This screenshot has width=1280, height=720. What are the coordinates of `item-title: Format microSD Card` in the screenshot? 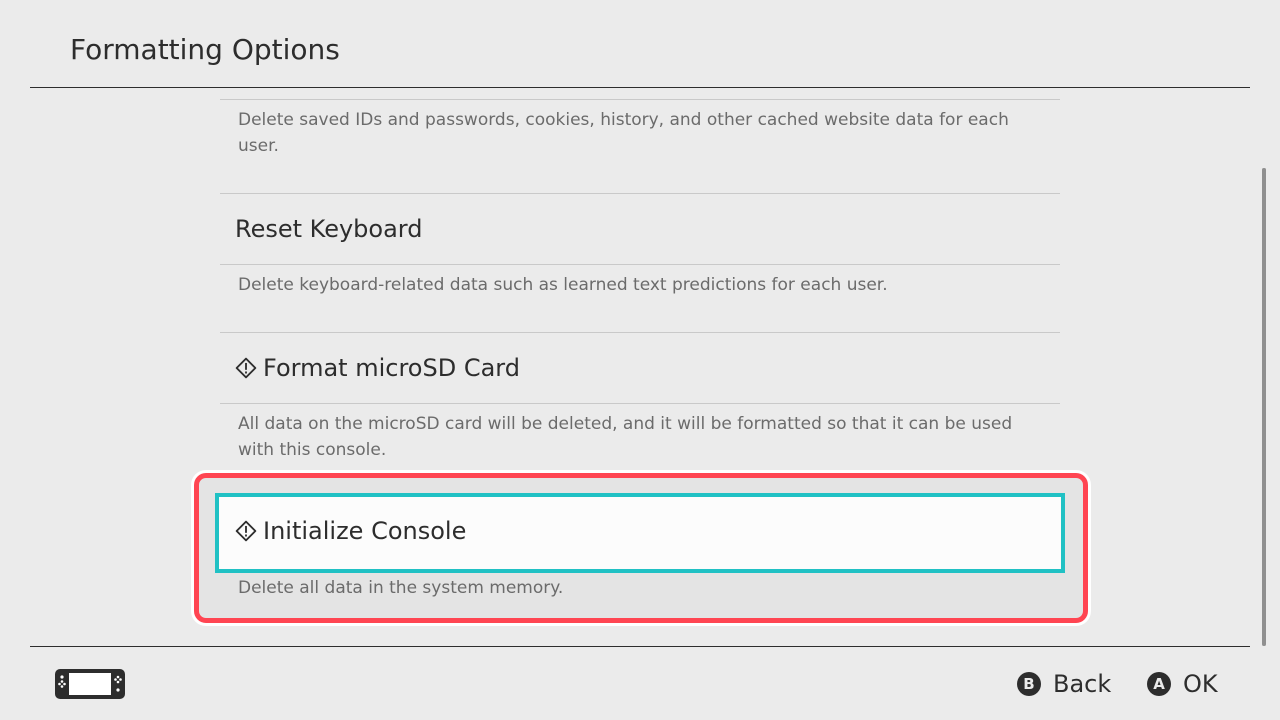 It's located at (391, 368).